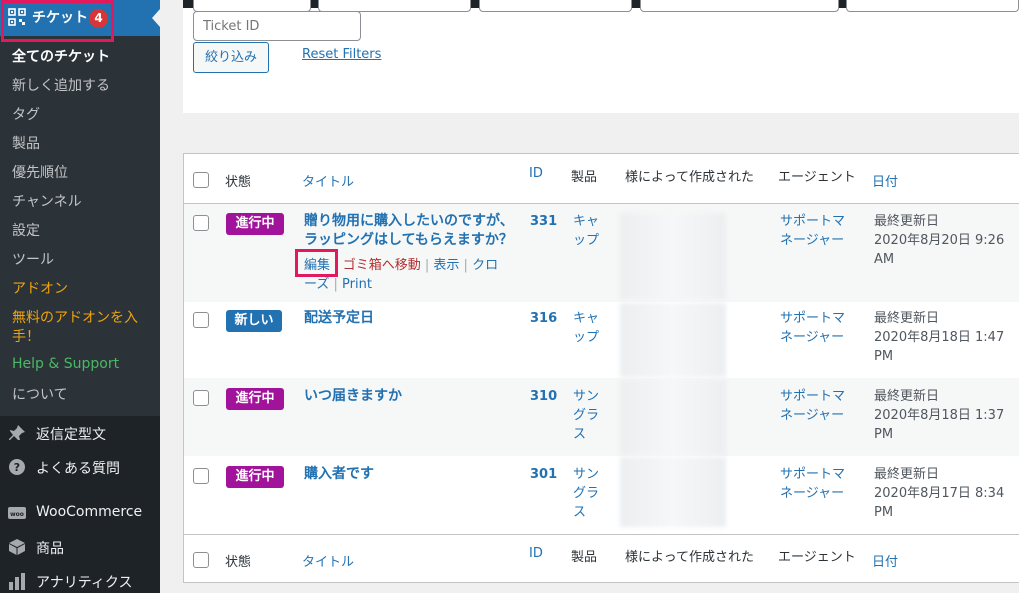 This screenshot has height=593, width=1019. What do you see at coordinates (40, 394) in the screenshot?
I see `submenu-about: について` at bounding box center [40, 394].